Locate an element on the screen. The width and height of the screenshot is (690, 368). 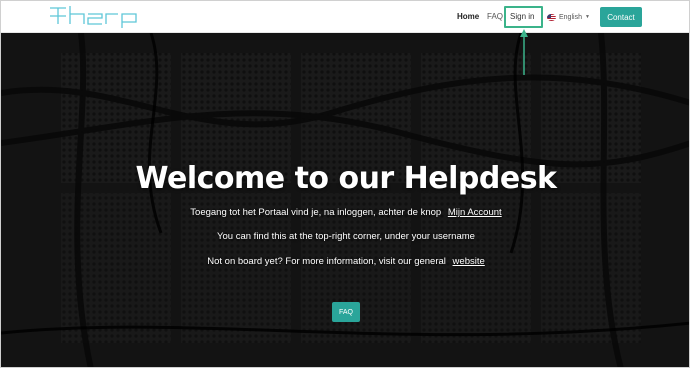
nav-signin-link: Sign in is located at coordinates (522, 16).